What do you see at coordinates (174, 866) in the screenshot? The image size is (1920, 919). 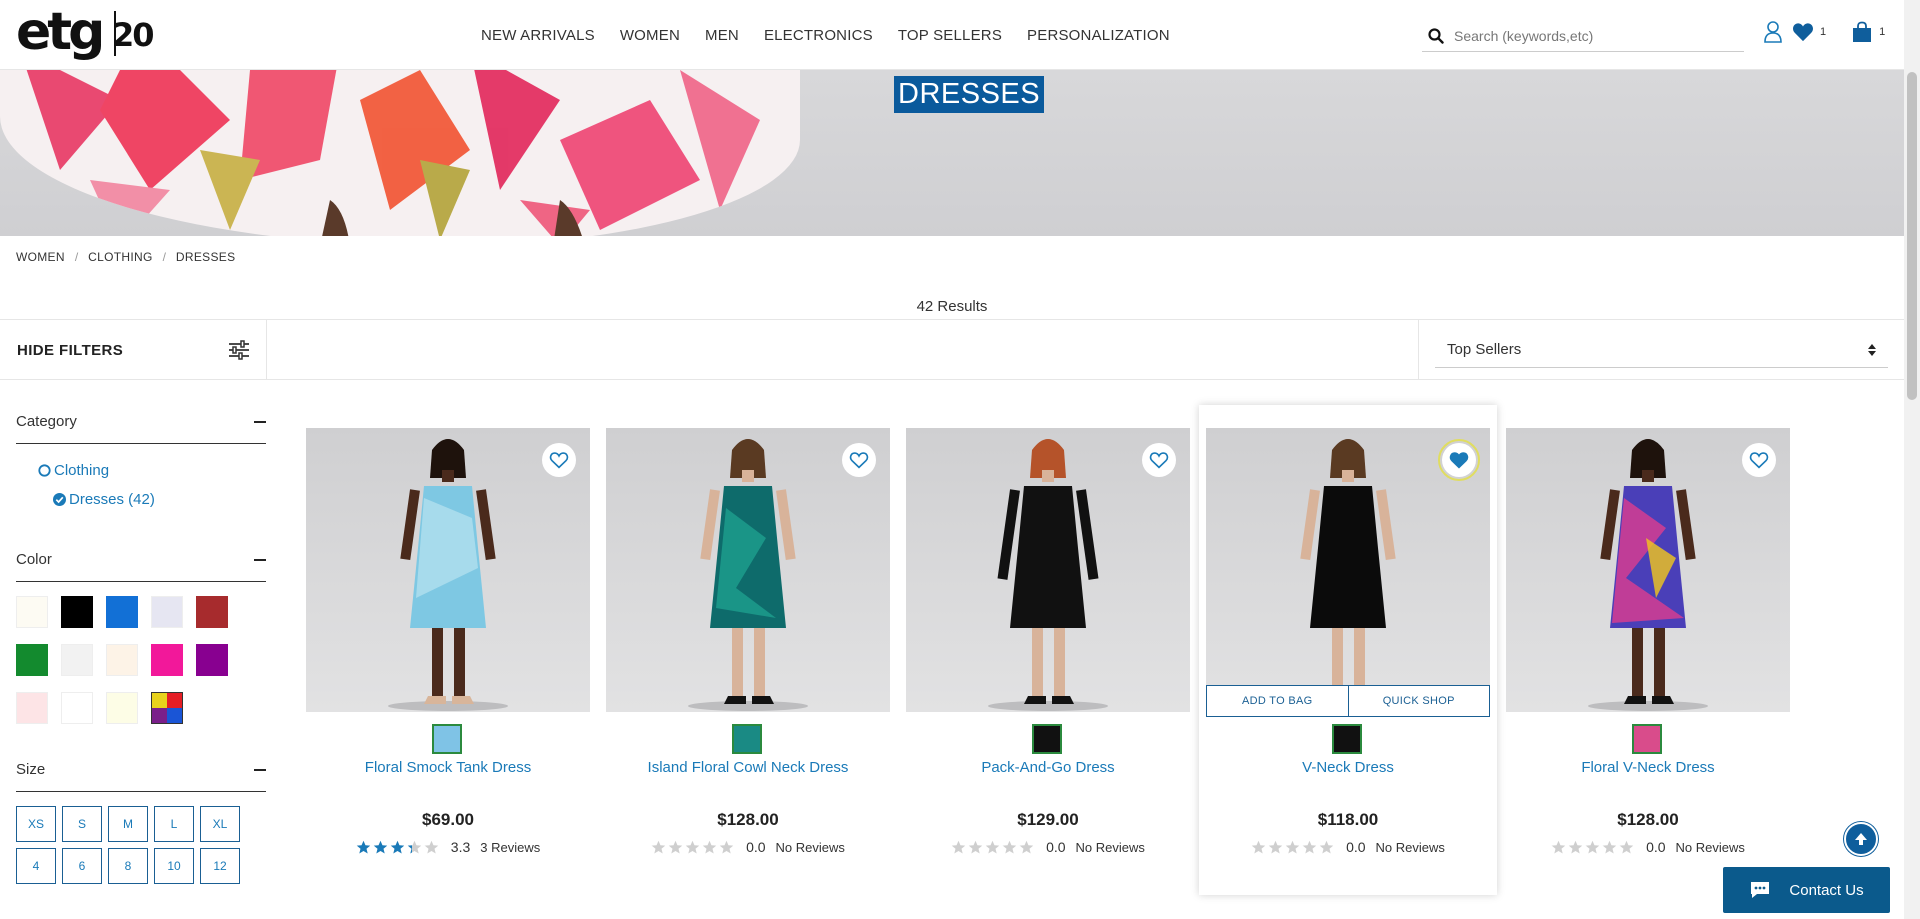 I see `size-option: 10` at bounding box center [174, 866].